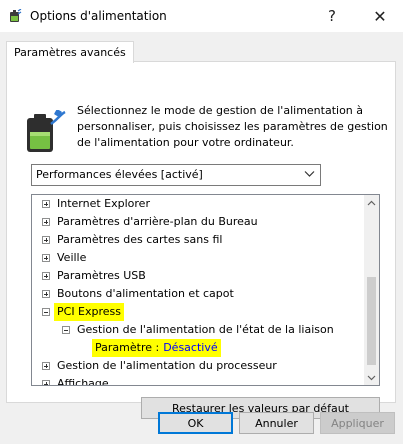 The width and height of the screenshot is (403, 444). I want to click on tab-advanced-settings: Paramètres avancés, so click(70, 52).